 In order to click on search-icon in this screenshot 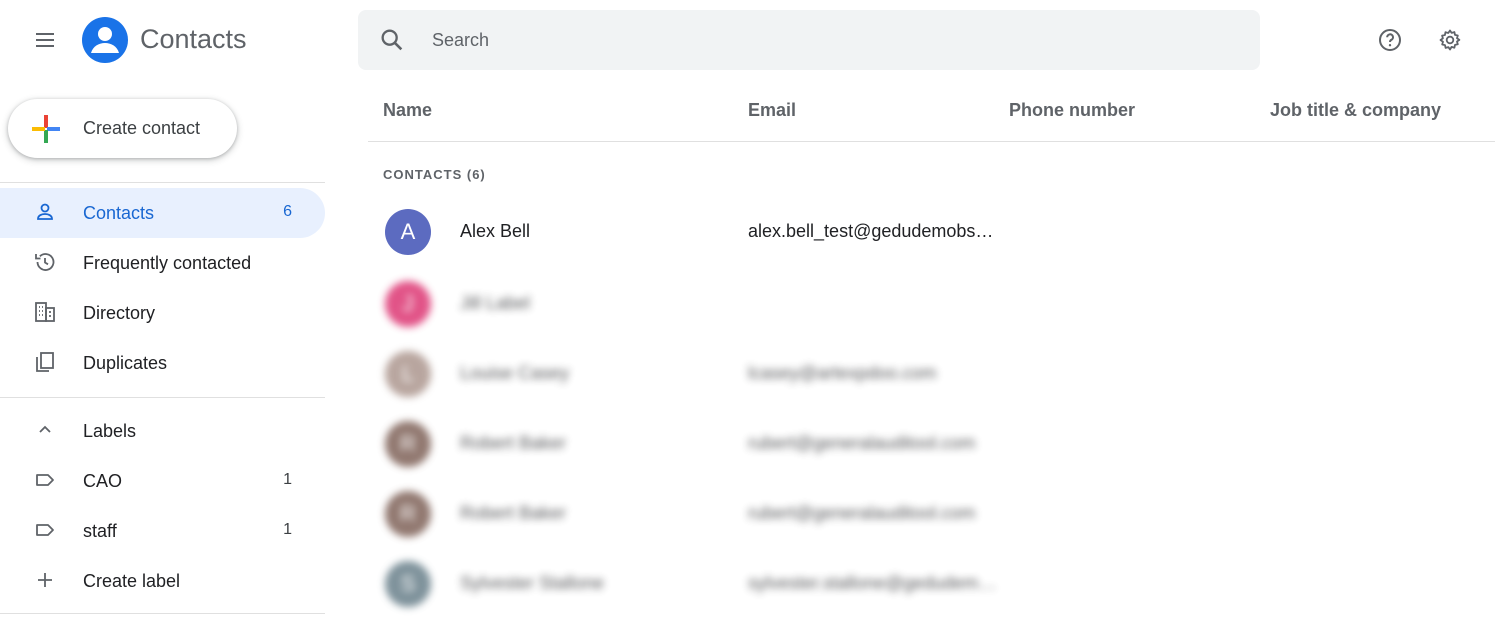, I will do `click(392, 40)`.